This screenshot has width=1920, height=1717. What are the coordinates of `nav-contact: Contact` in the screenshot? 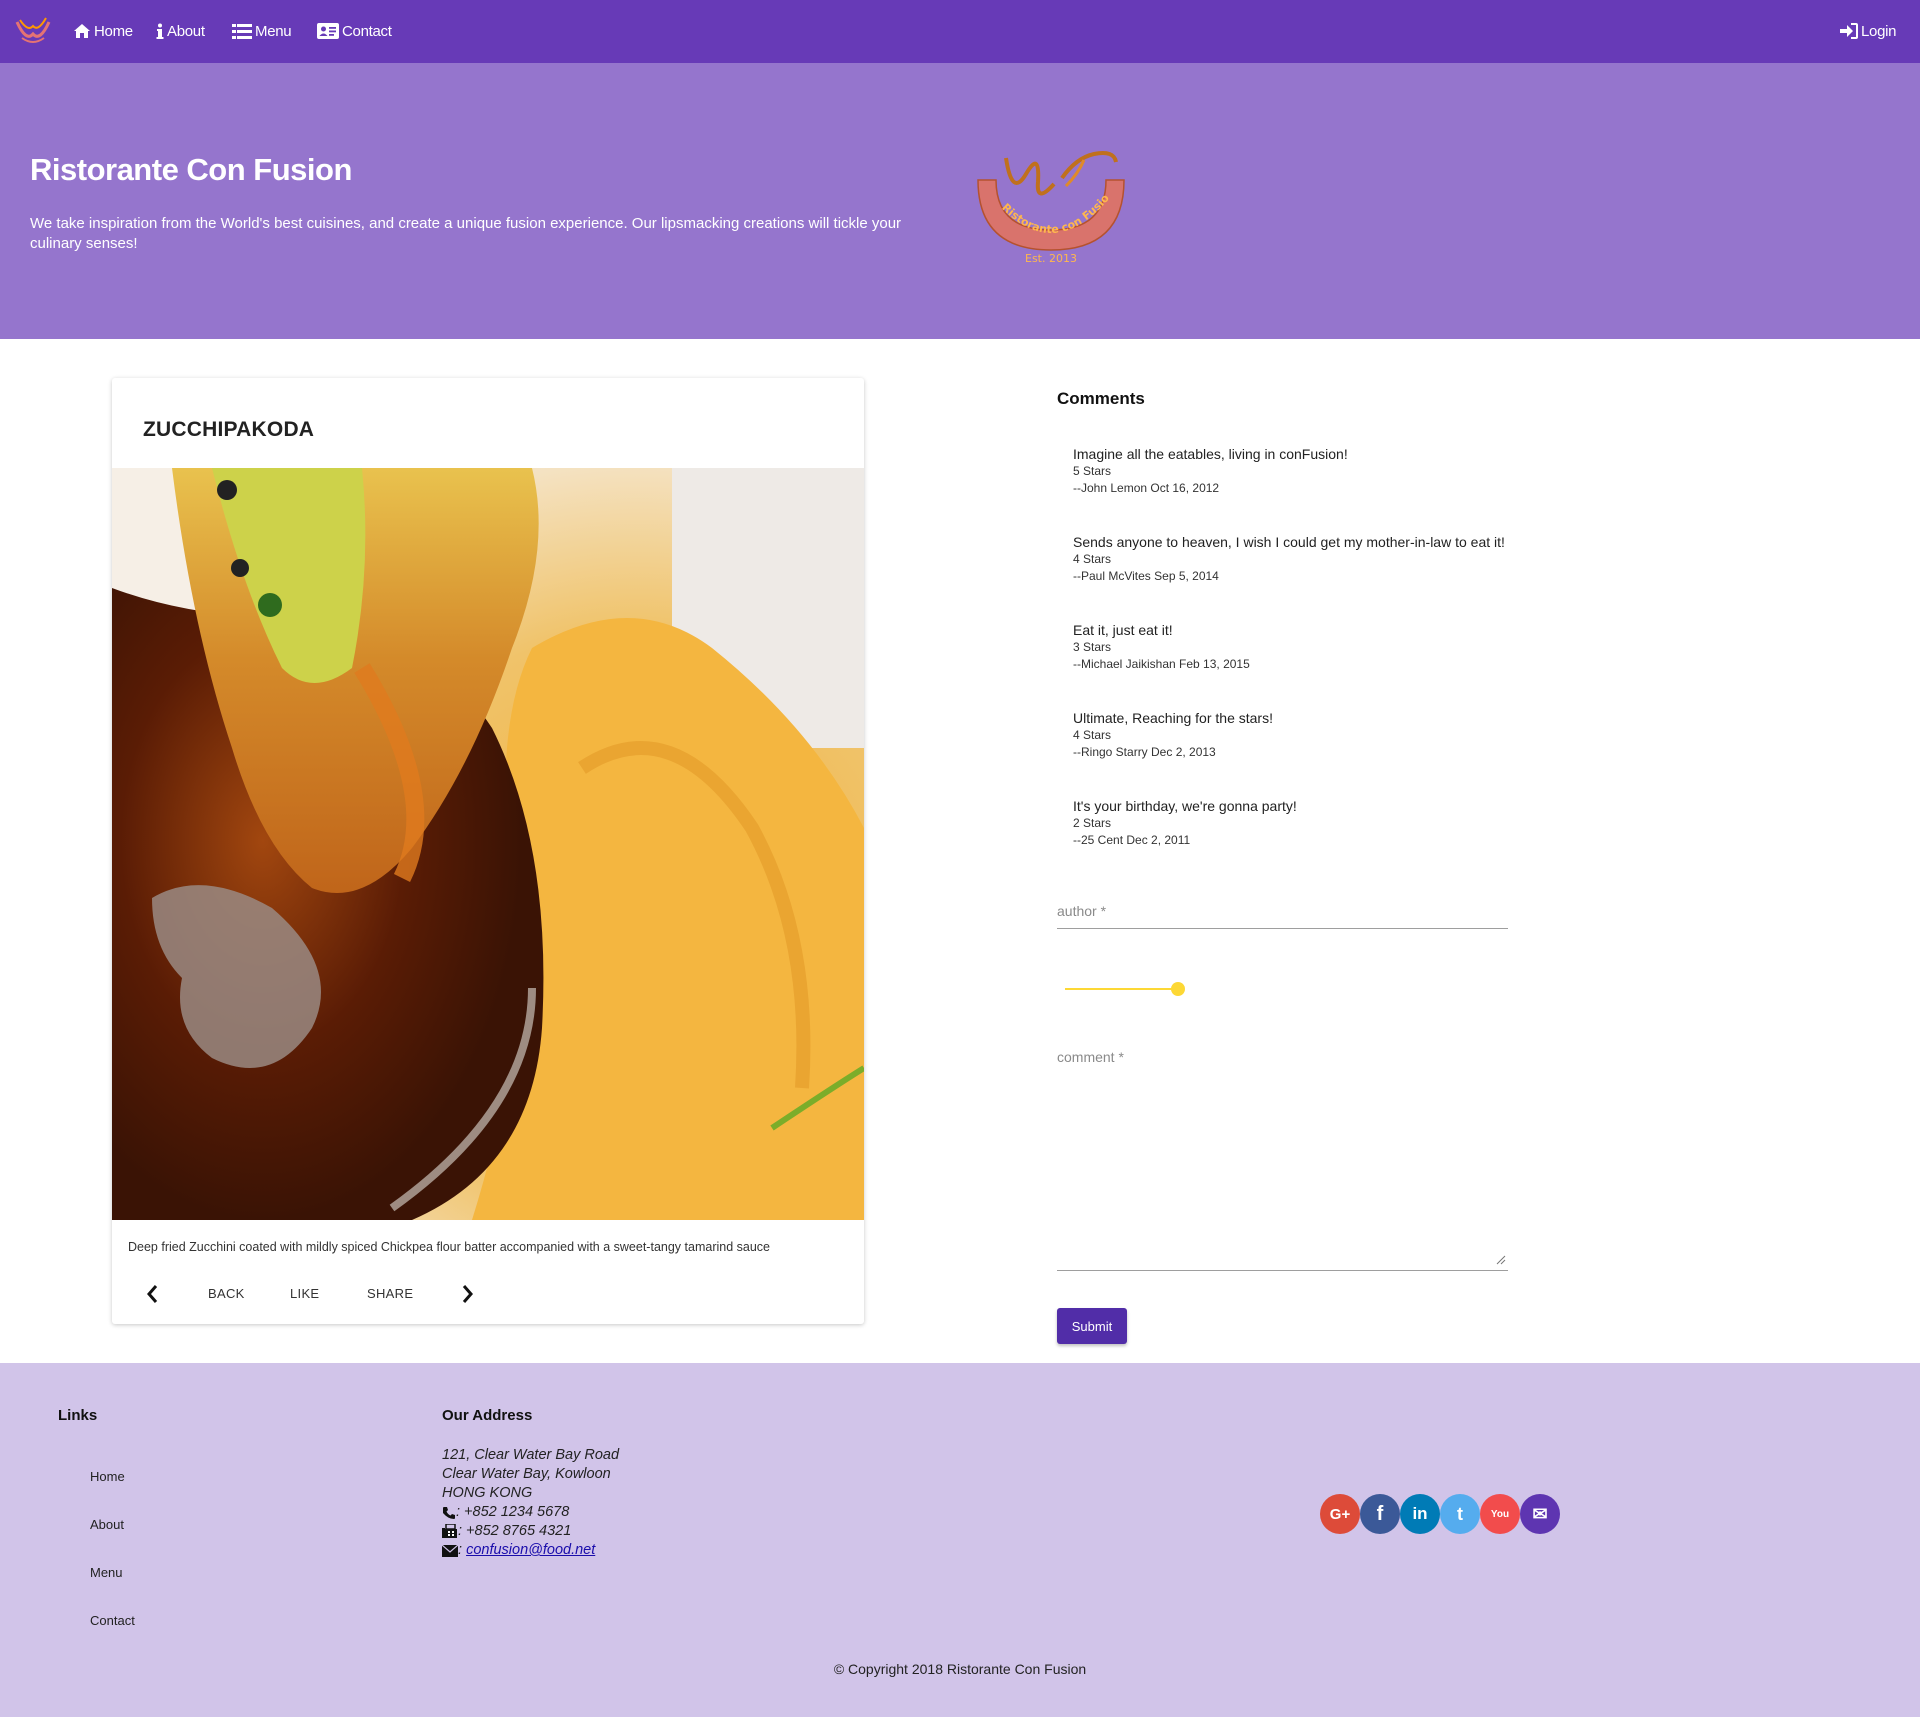 It's located at (354, 31).